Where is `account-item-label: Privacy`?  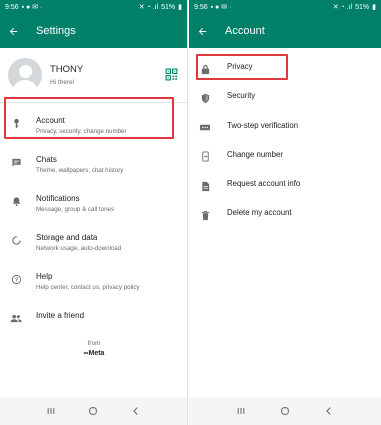 account-item-label: Privacy is located at coordinates (240, 66).